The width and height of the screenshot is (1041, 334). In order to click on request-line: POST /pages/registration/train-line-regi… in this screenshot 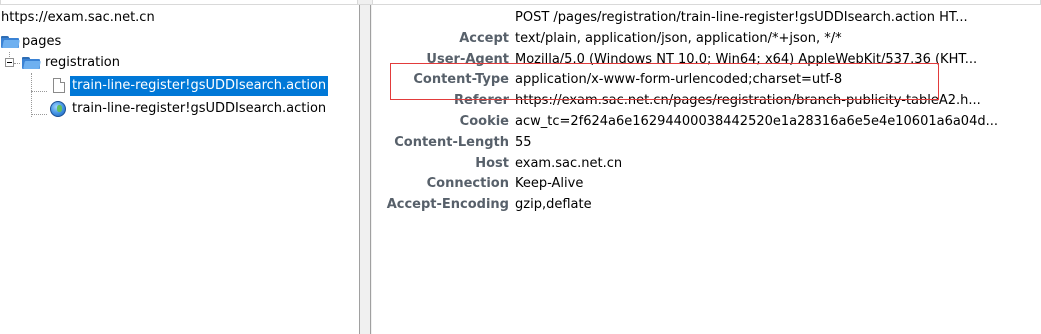, I will do `click(741, 17)`.